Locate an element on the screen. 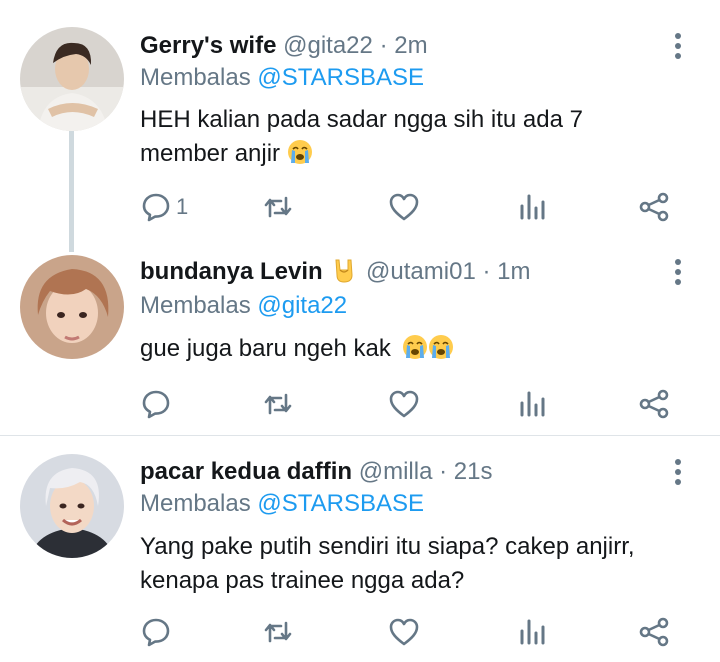 The width and height of the screenshot is (720, 662). tweet-header: pacar kedua daffin @milla · 21s is located at coordinates (316, 472).